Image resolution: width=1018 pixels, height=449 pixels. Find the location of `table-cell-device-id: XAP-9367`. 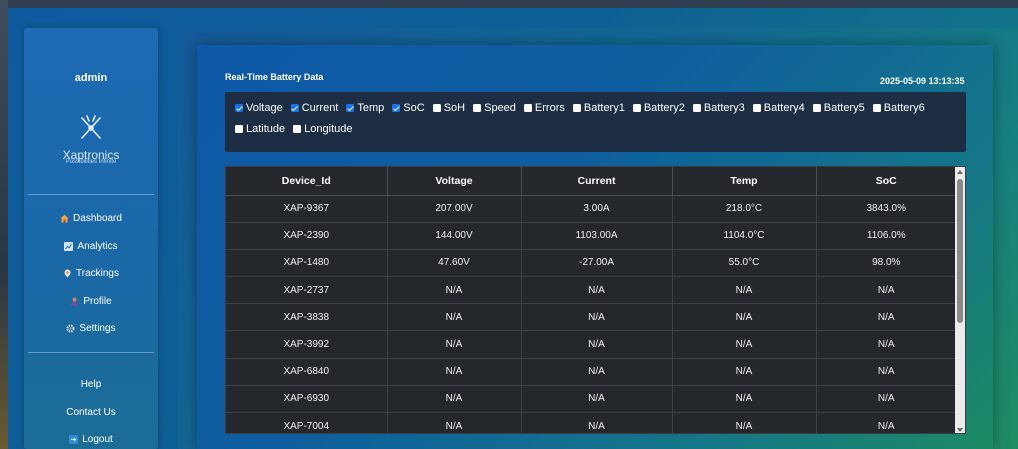

table-cell-device-id: XAP-9367 is located at coordinates (307, 209).